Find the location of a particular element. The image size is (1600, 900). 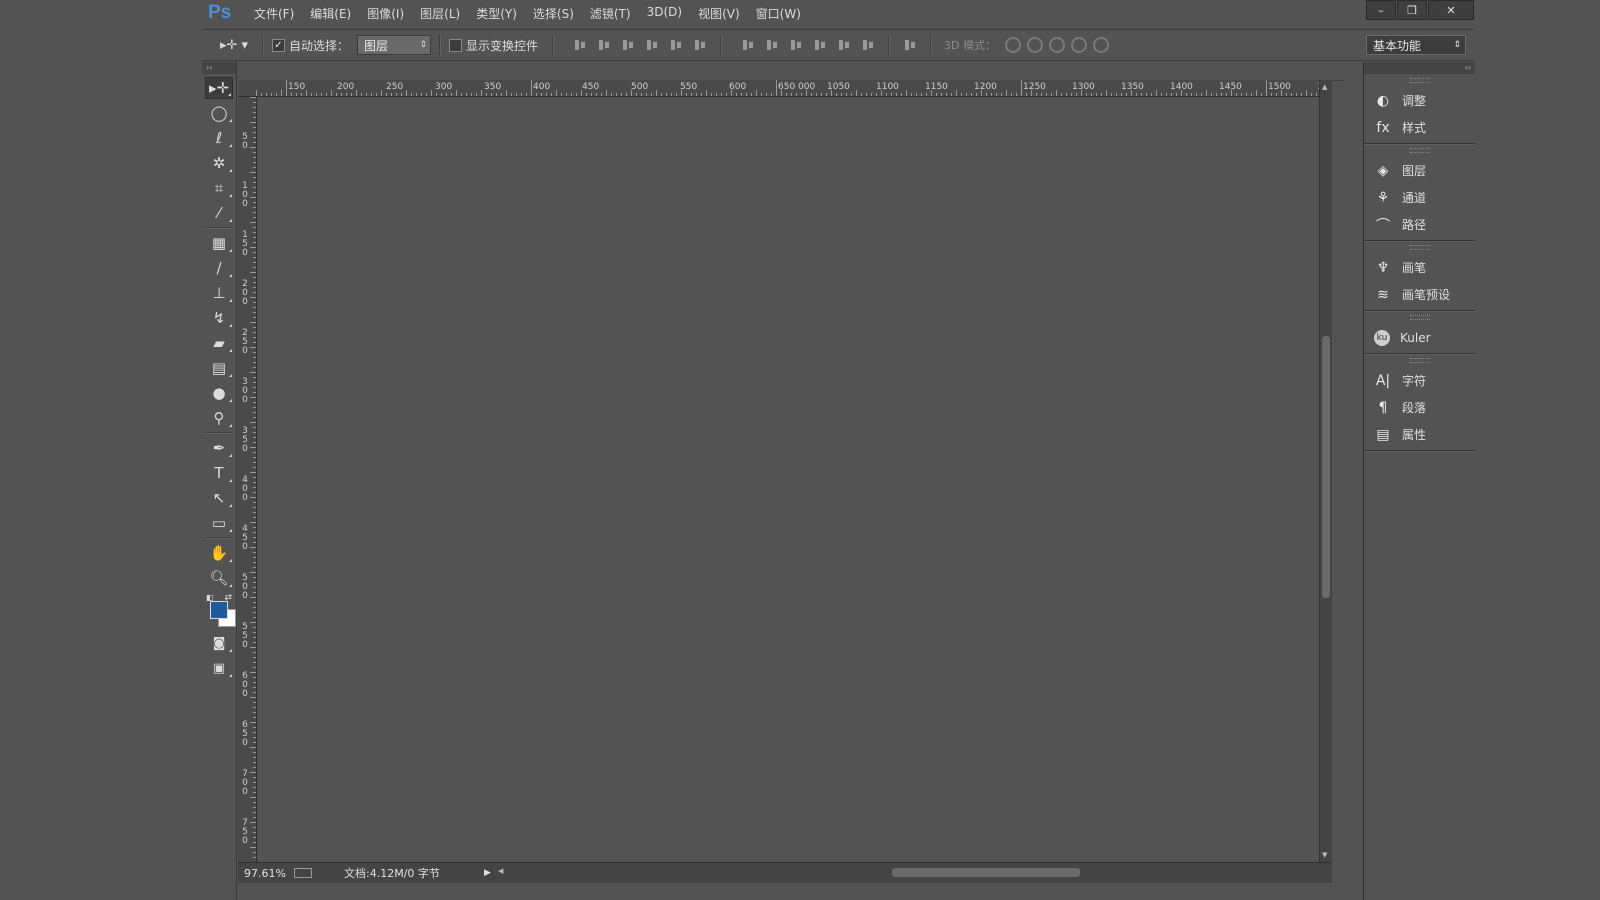

workspace-select: 基本功能 is located at coordinates (1416, 45).